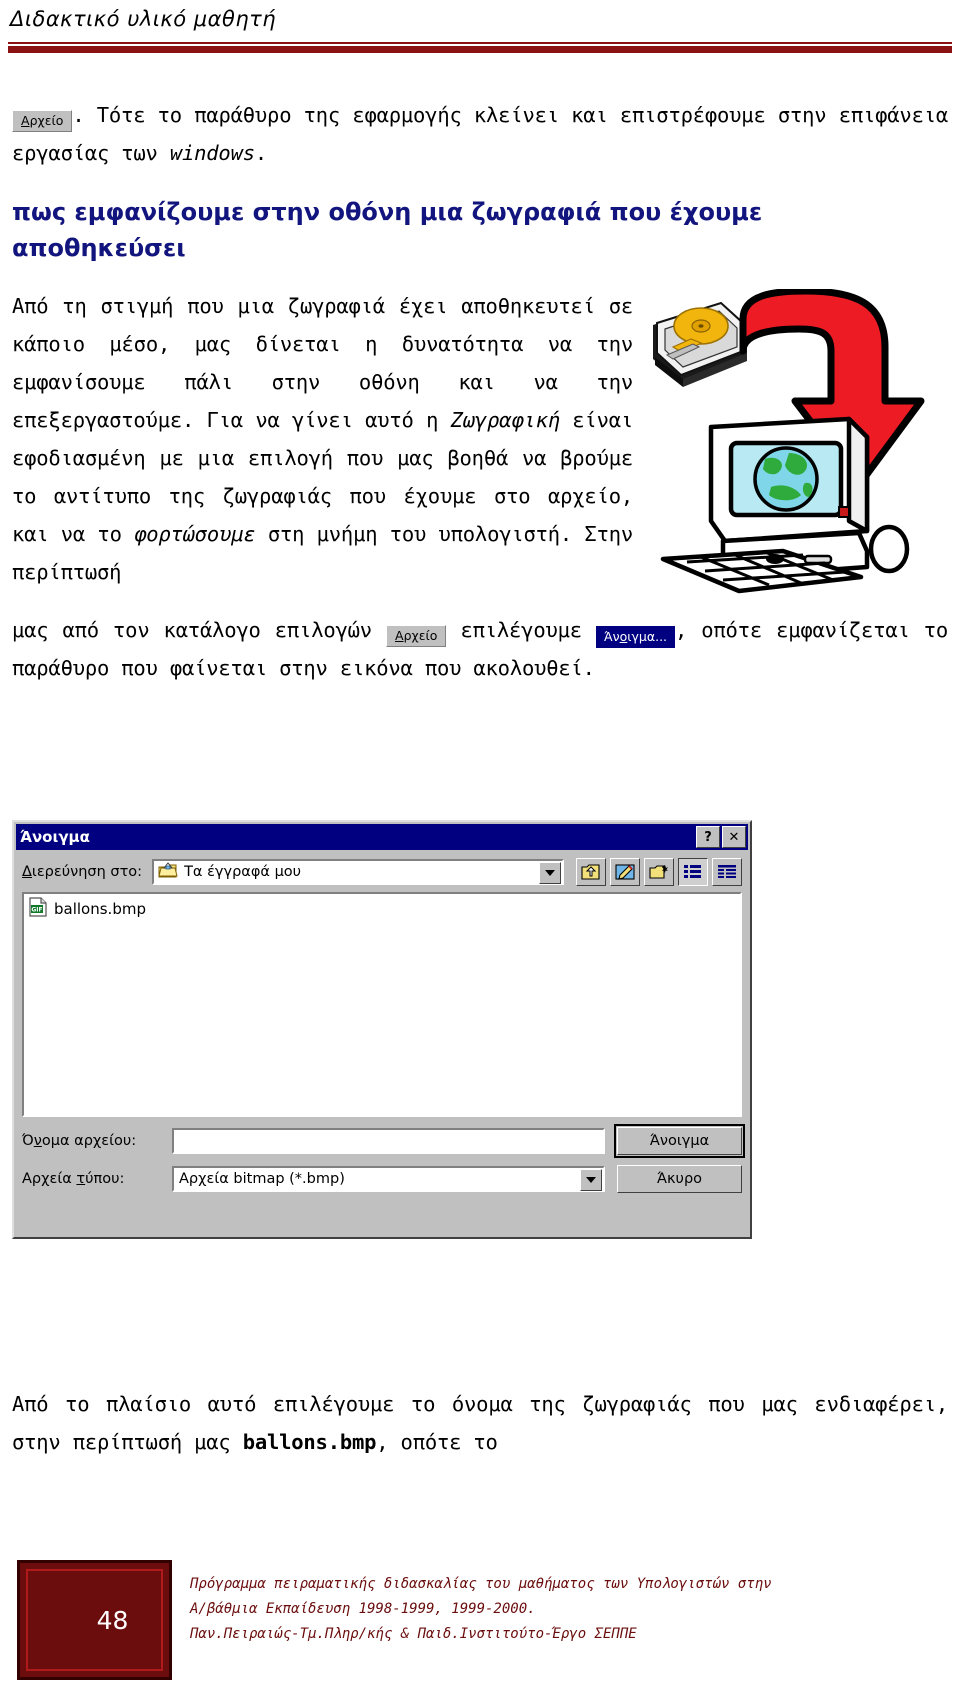 This screenshot has width=960, height=1687. I want to click on page-header-title: Διδακτικό υλικό μαθητή, so click(143, 19).